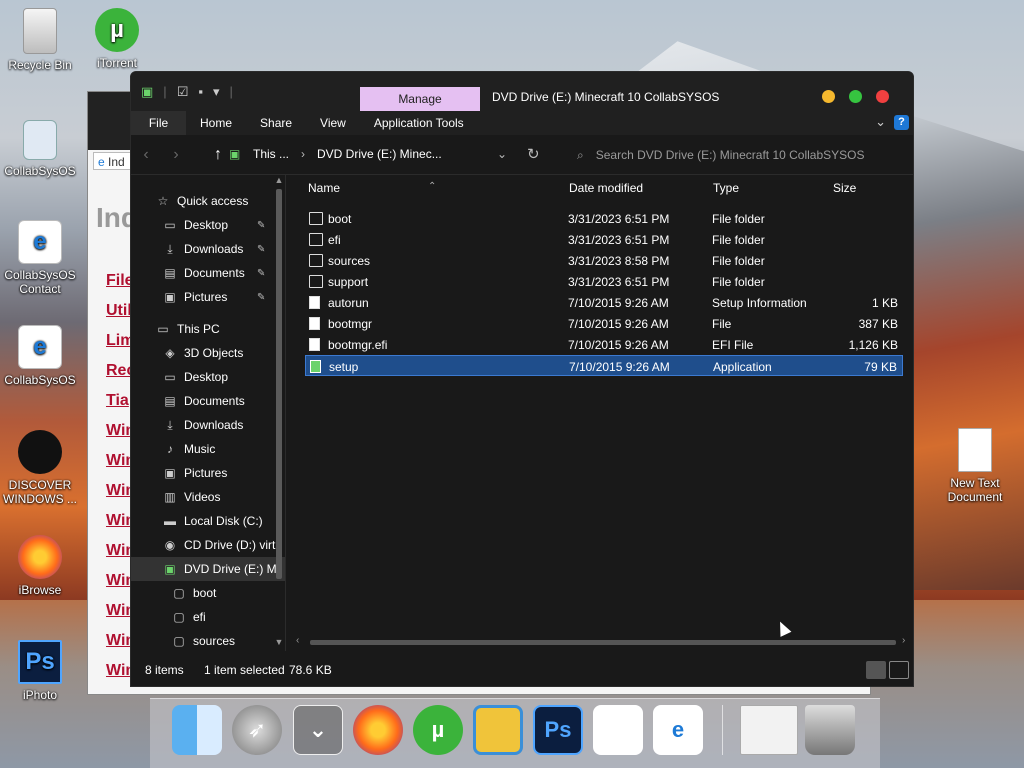 The image size is (1024, 768). Describe the element at coordinates (208, 521) in the screenshot. I see `nav-item: ▬ Local Disk (C:)` at that location.